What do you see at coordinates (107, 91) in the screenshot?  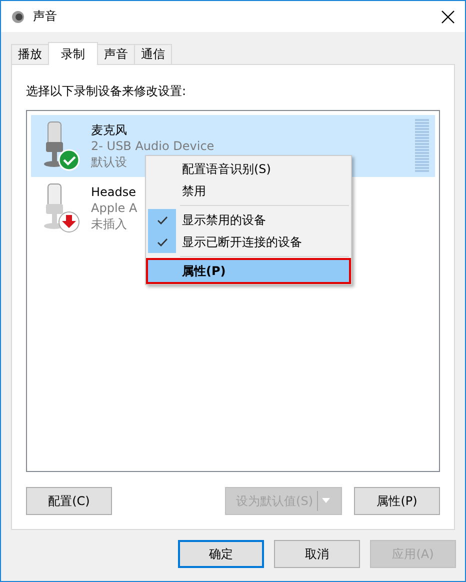 I see `instruction-text: 选择以下录制设备来修改设置:` at bounding box center [107, 91].